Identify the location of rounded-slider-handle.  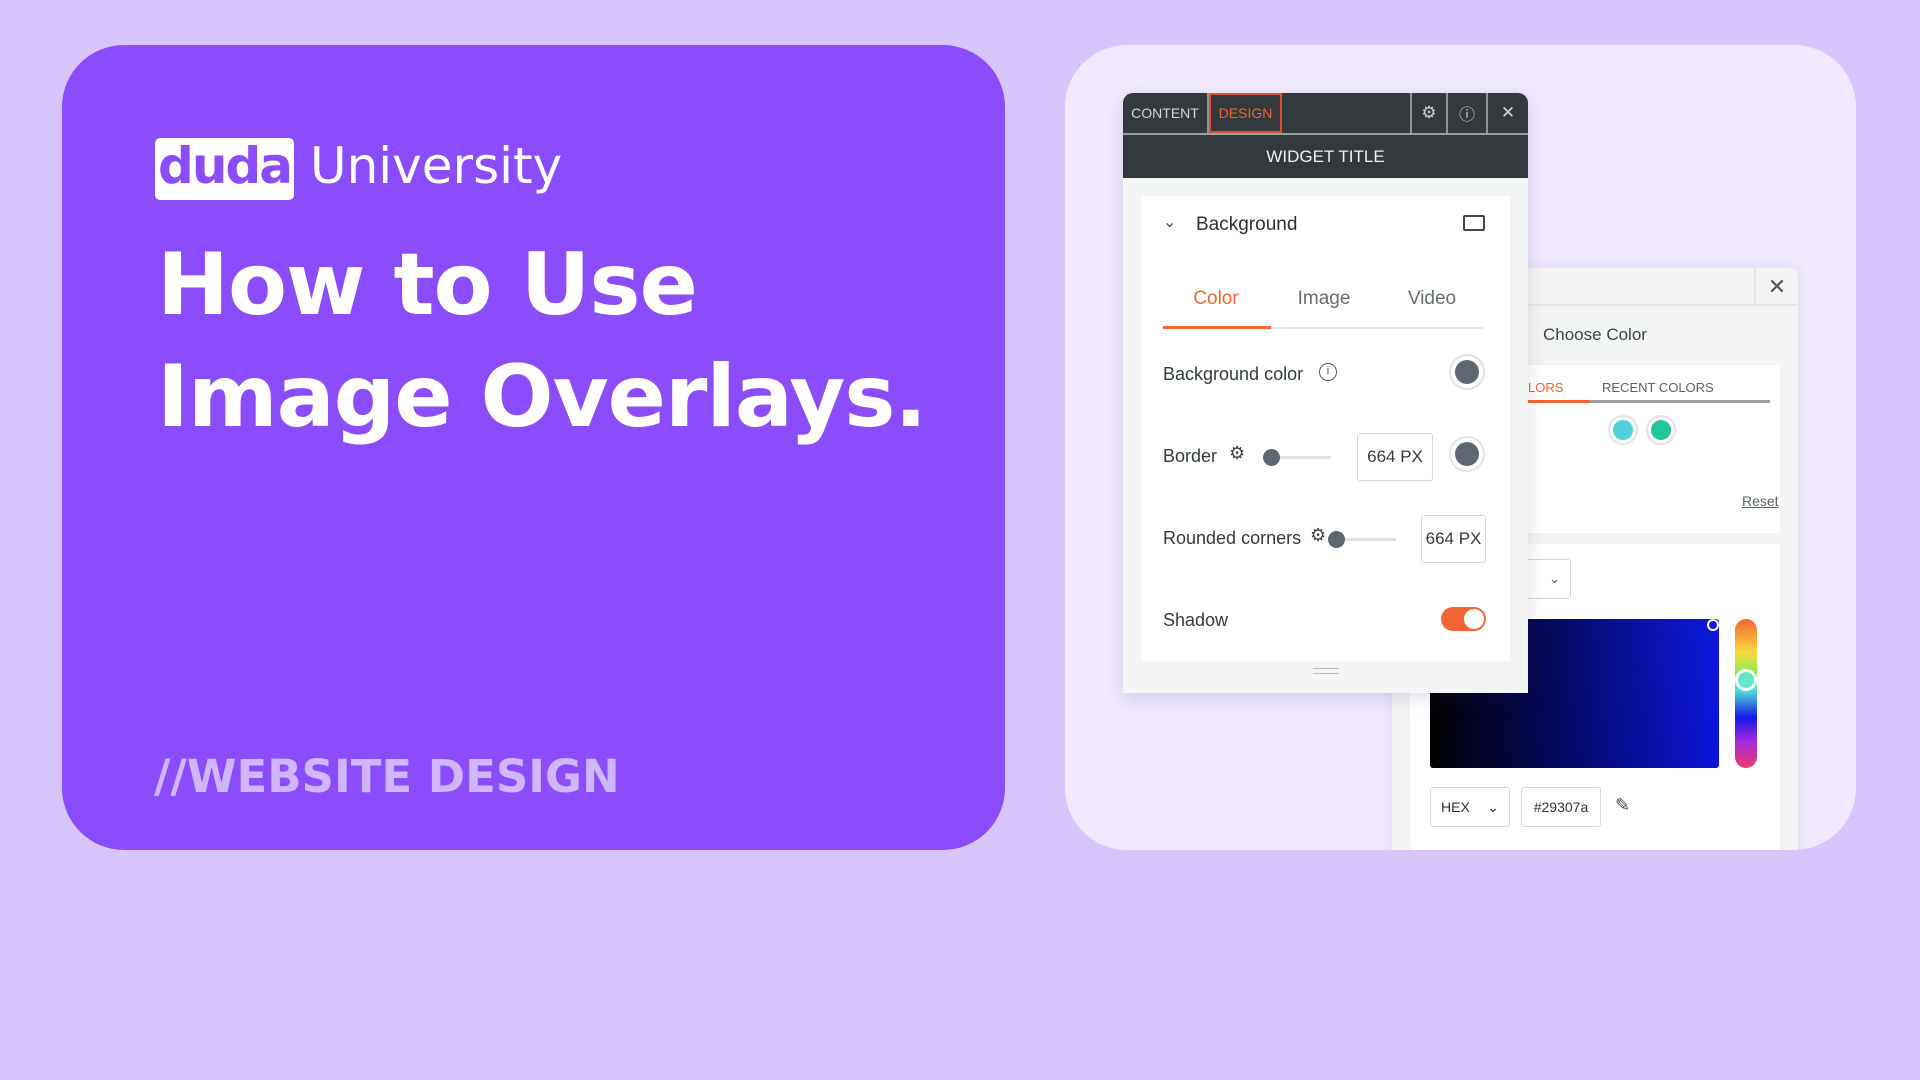
(1336, 539).